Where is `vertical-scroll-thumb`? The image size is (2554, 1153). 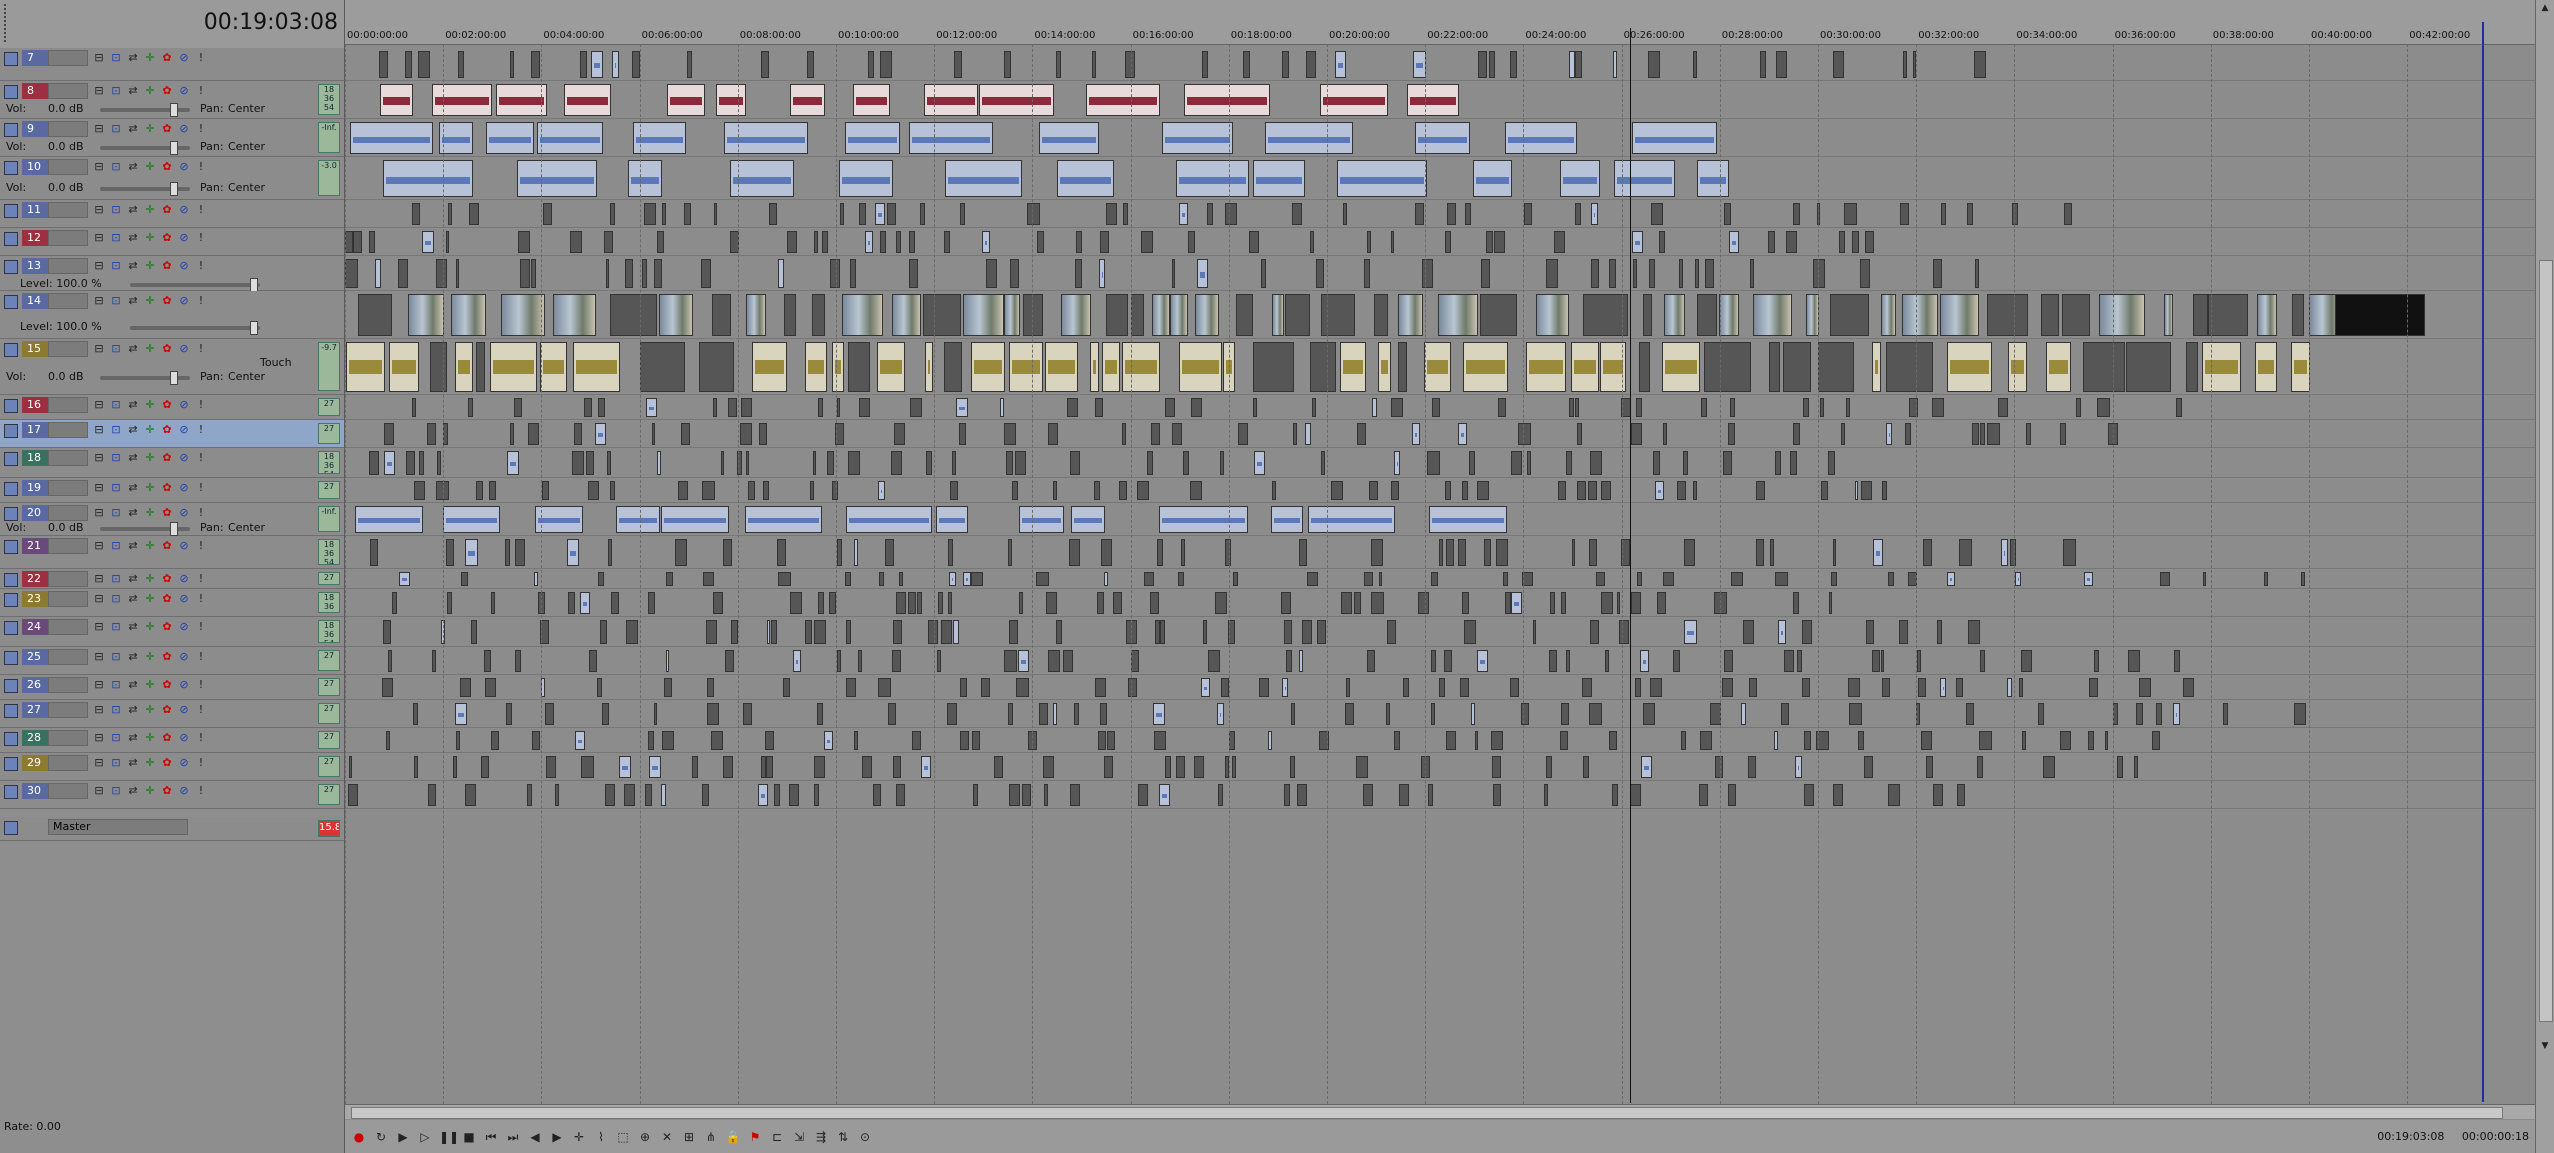 vertical-scroll-thumb is located at coordinates (2546, 641).